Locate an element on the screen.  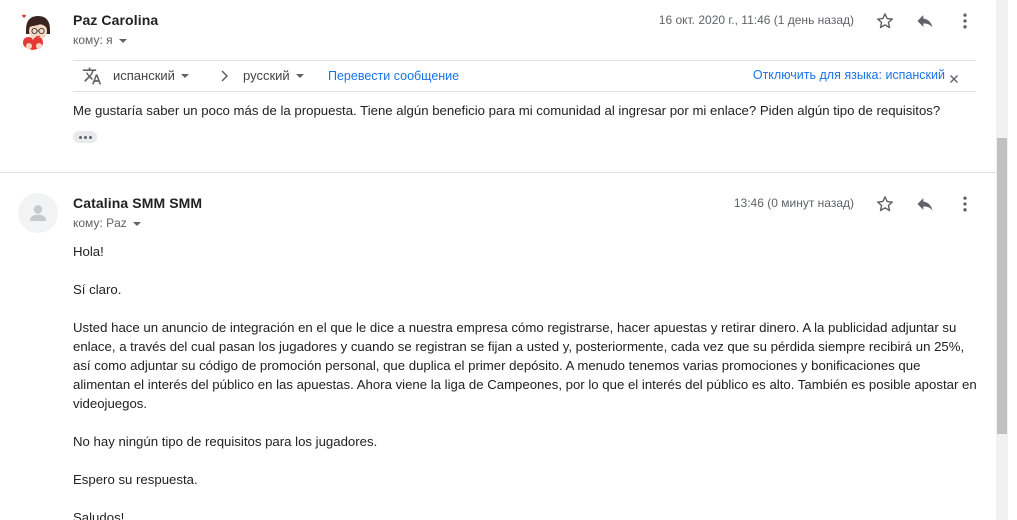
disable-translation-link: Отключить для языка: испанский is located at coordinates (849, 75).